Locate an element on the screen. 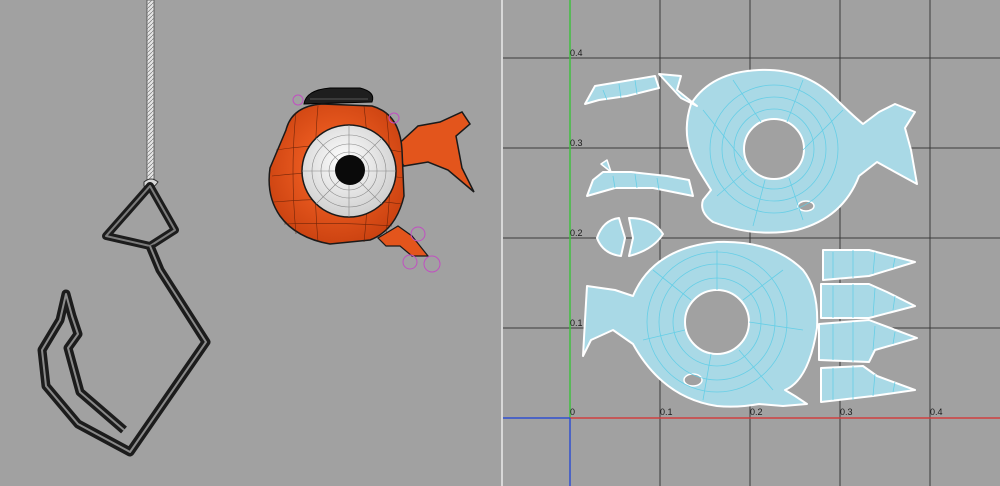  v-tick-0-4: 0.4 is located at coordinates (576, 53).